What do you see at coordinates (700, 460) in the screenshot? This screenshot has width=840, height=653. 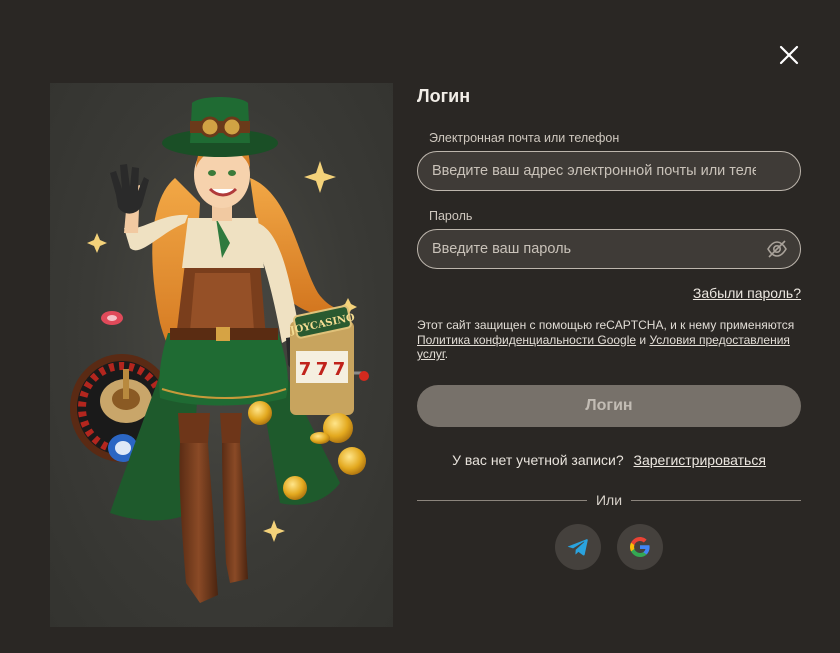 I see `register-link: Зарегистрироваться` at bounding box center [700, 460].